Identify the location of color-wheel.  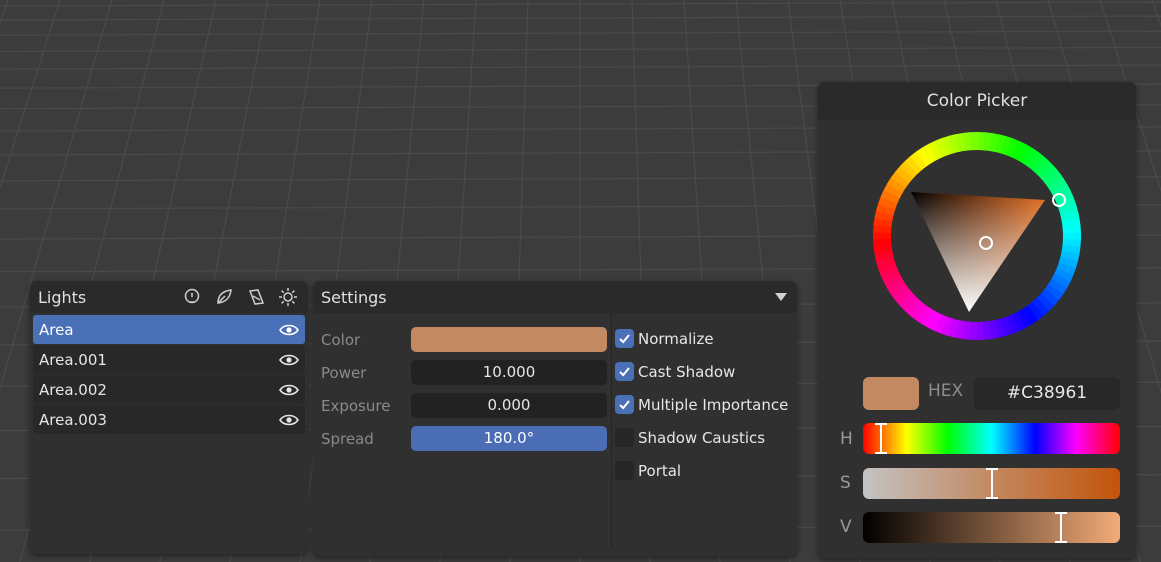
(977, 236).